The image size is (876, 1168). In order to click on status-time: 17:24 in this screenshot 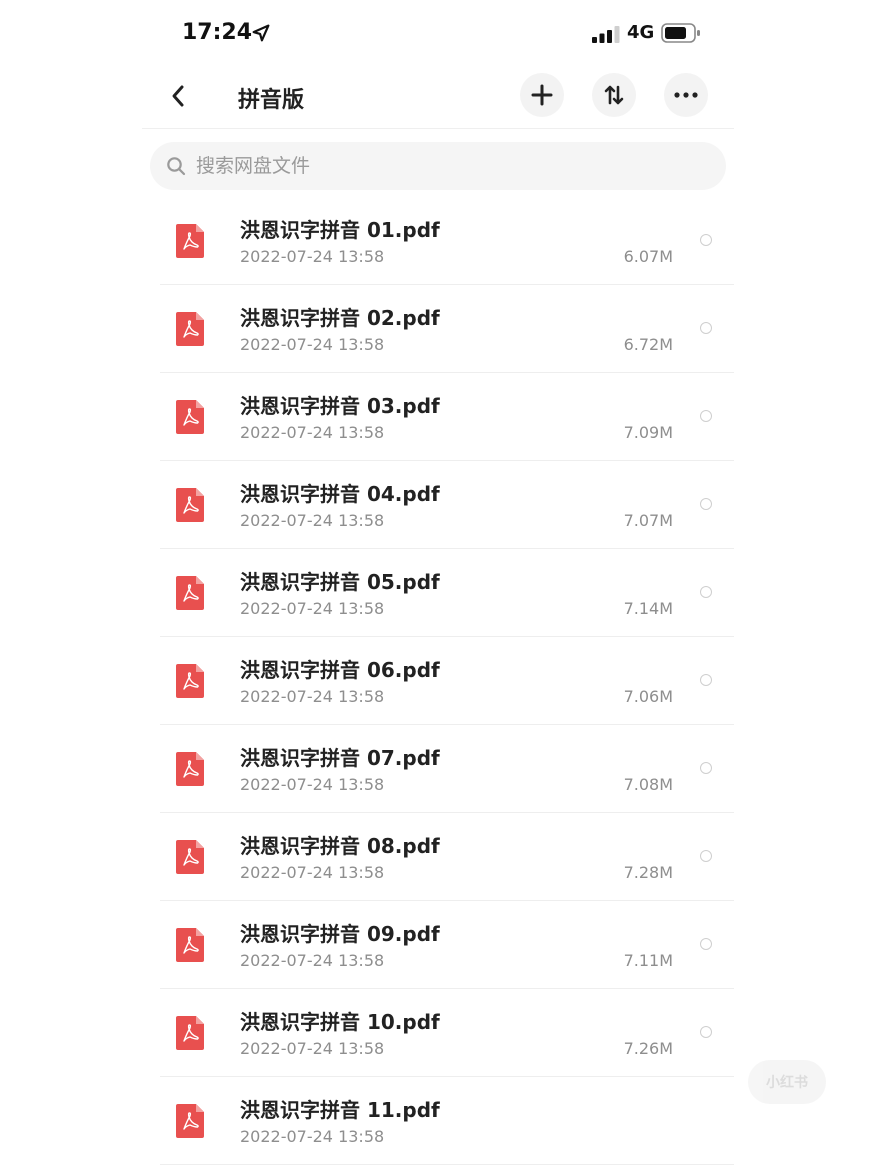, I will do `click(217, 32)`.